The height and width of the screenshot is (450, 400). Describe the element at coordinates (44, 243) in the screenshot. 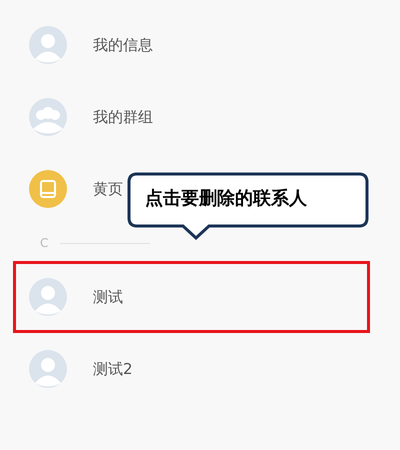

I see `section-letter: C` at that location.